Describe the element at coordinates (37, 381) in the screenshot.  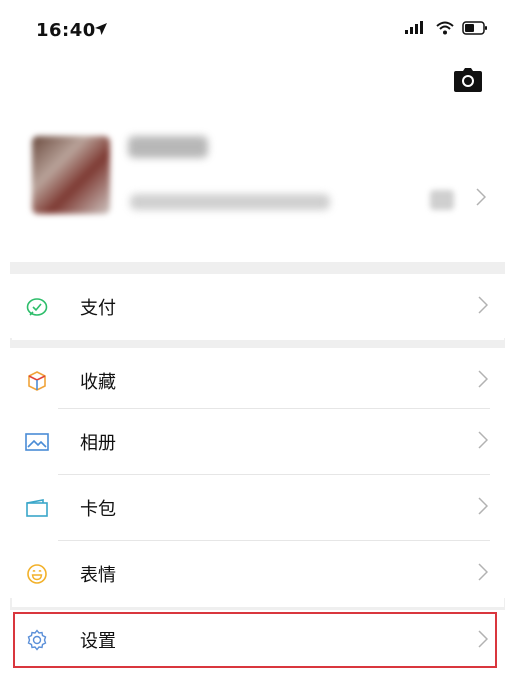
I see `favorites-cube-icon` at that location.